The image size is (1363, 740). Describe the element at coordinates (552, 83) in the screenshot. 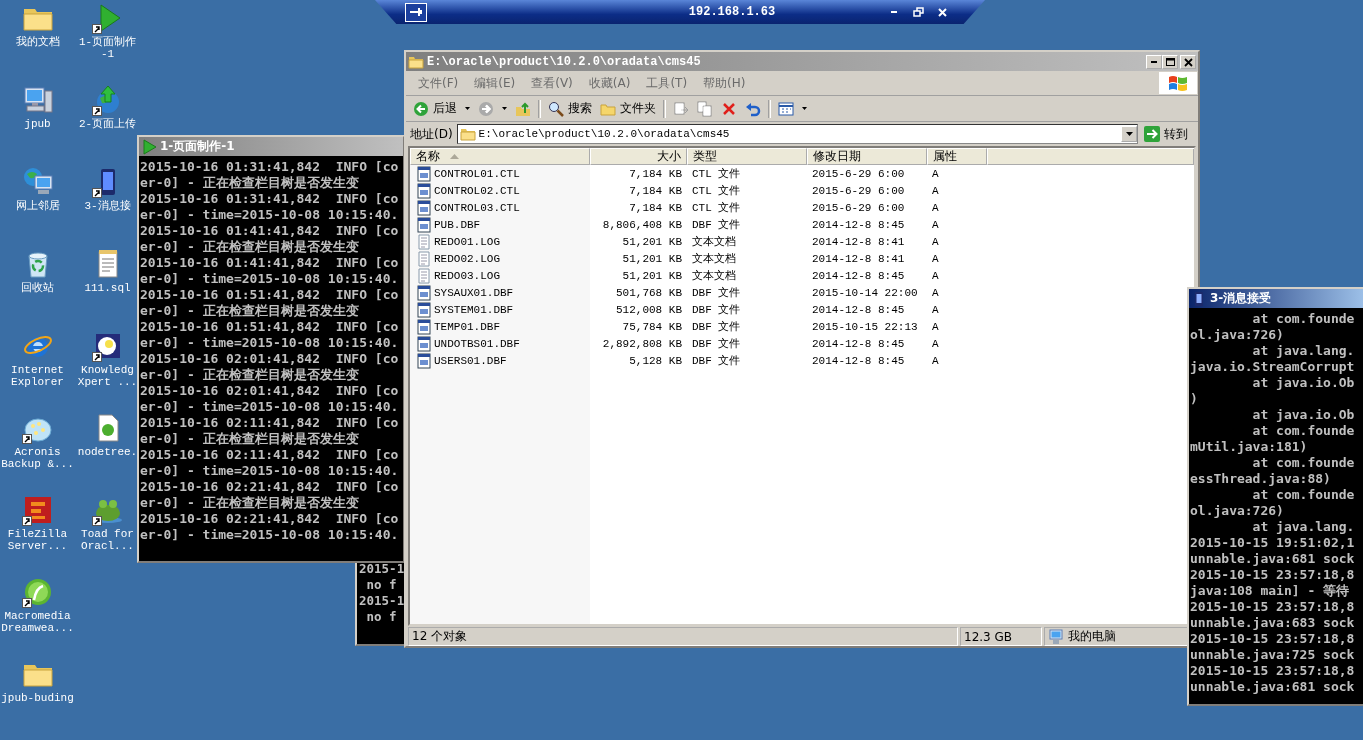

I see `menu-item: 查看(V)` at that location.